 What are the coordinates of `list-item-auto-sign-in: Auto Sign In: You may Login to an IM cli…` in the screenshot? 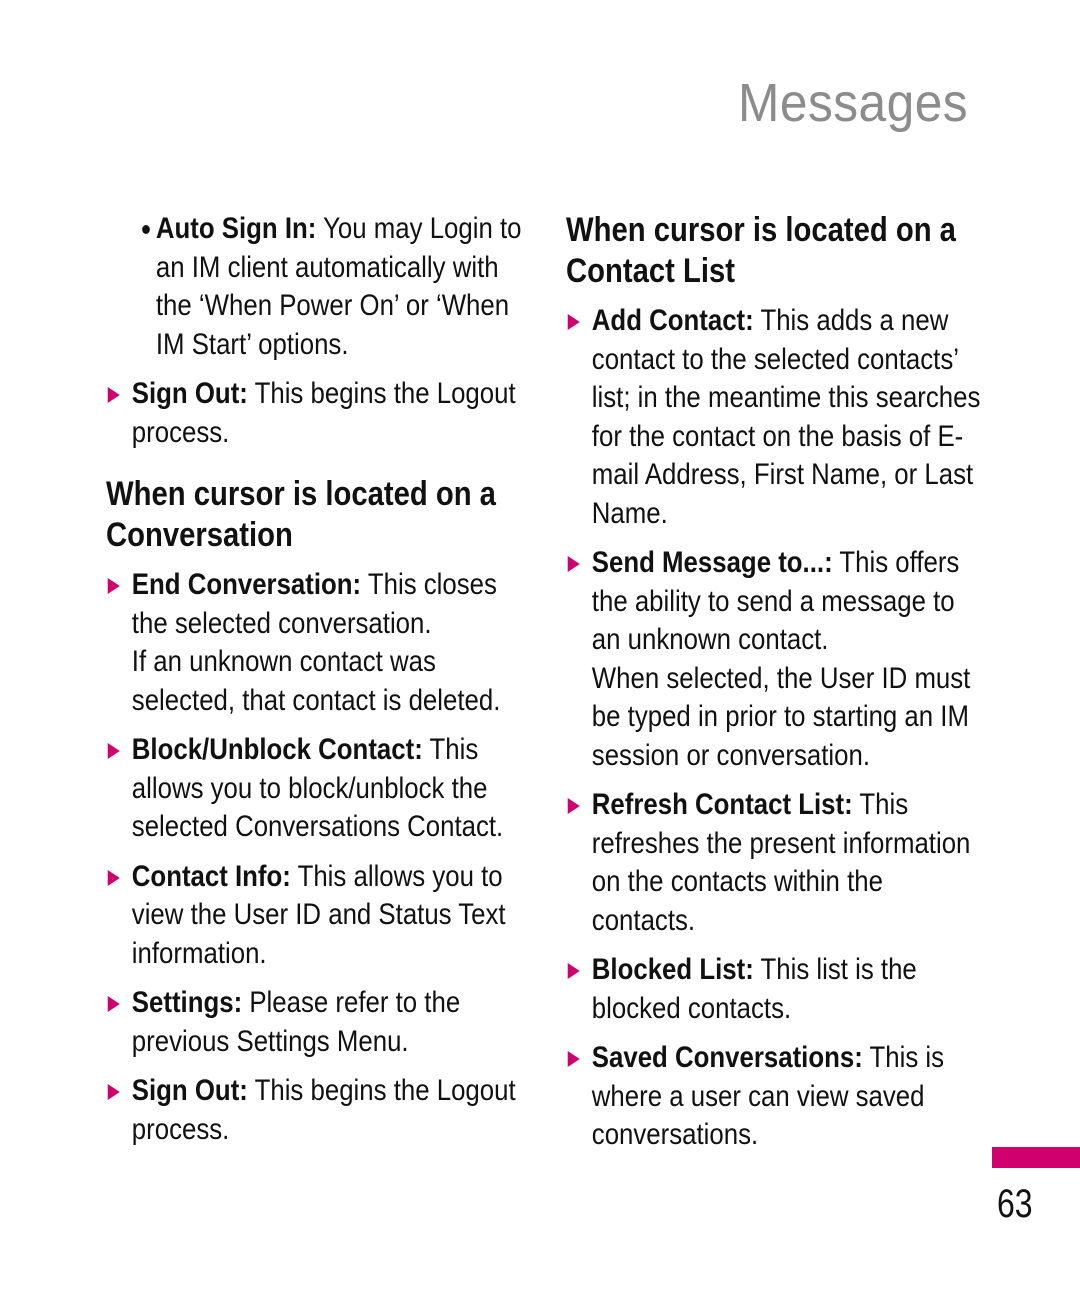 It's located at (316, 287).